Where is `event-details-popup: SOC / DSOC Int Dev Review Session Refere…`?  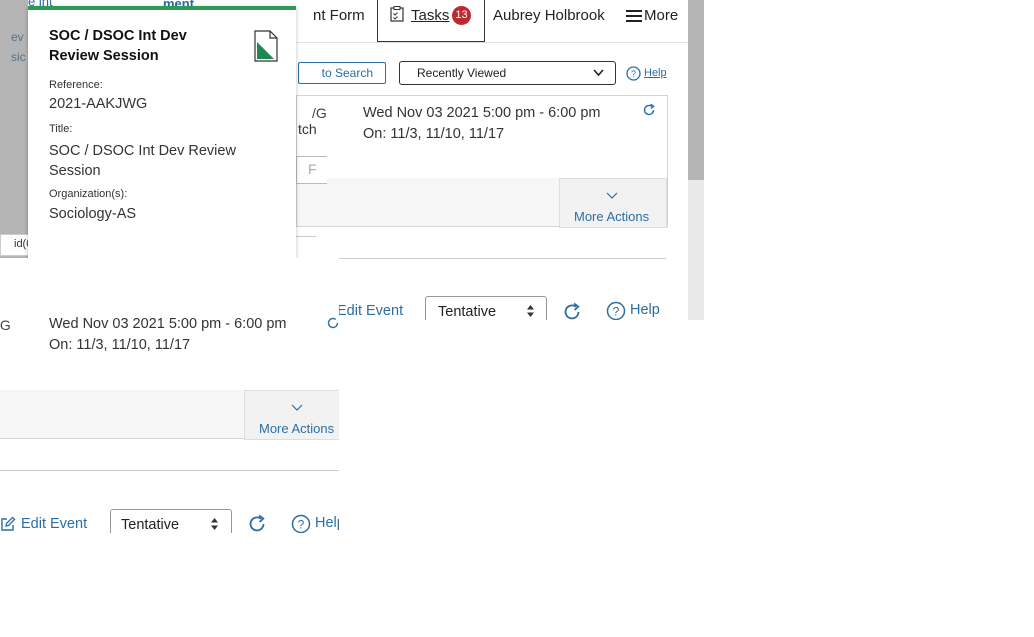
event-details-popup: SOC / DSOC Int Dev Review Session Refere… is located at coordinates (162, 132).